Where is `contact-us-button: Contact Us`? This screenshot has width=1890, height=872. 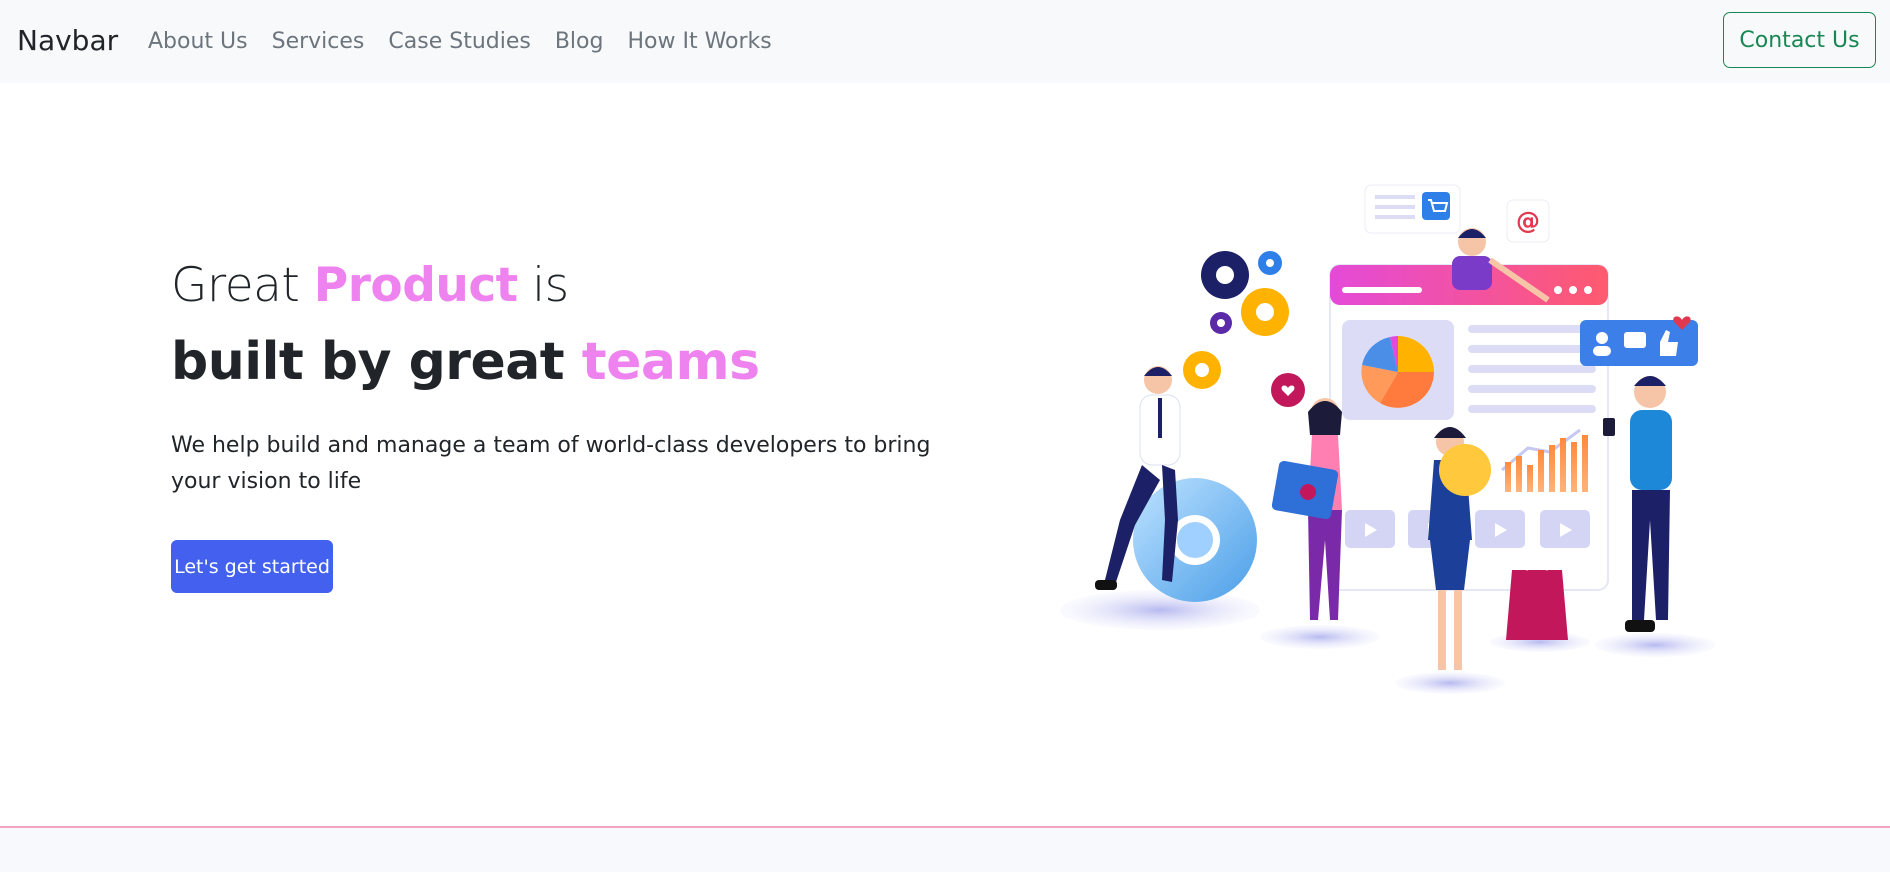
contact-us-button: Contact Us is located at coordinates (1799, 40).